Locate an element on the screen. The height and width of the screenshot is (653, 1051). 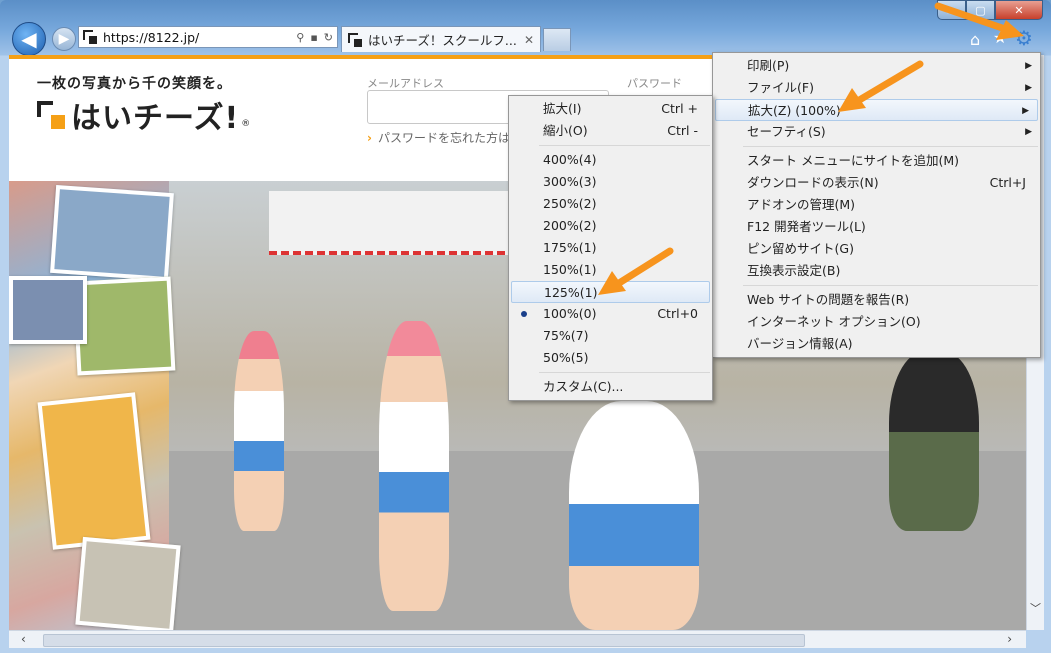
forward-button: ▶ is located at coordinates (64, 39).